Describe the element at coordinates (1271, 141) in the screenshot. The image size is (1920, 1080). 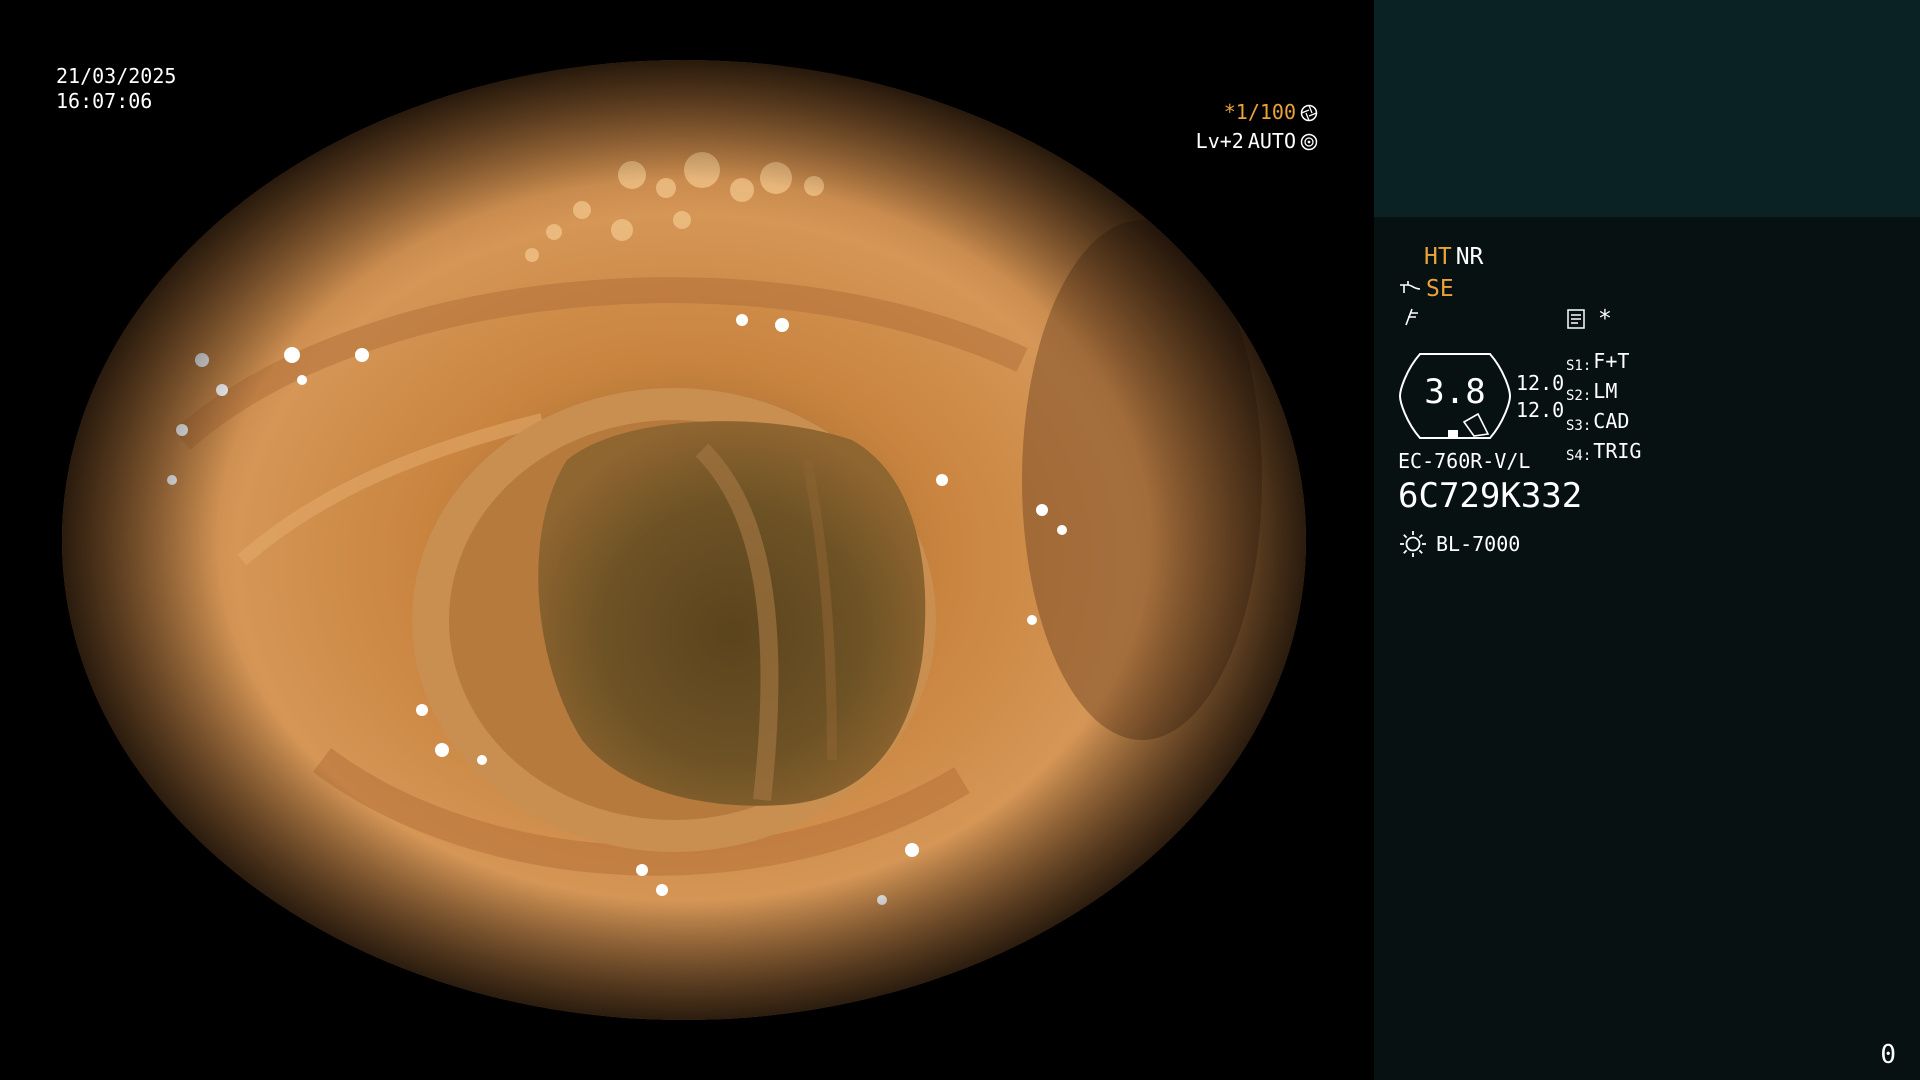
I see `iris-mode: AUTO` at that location.